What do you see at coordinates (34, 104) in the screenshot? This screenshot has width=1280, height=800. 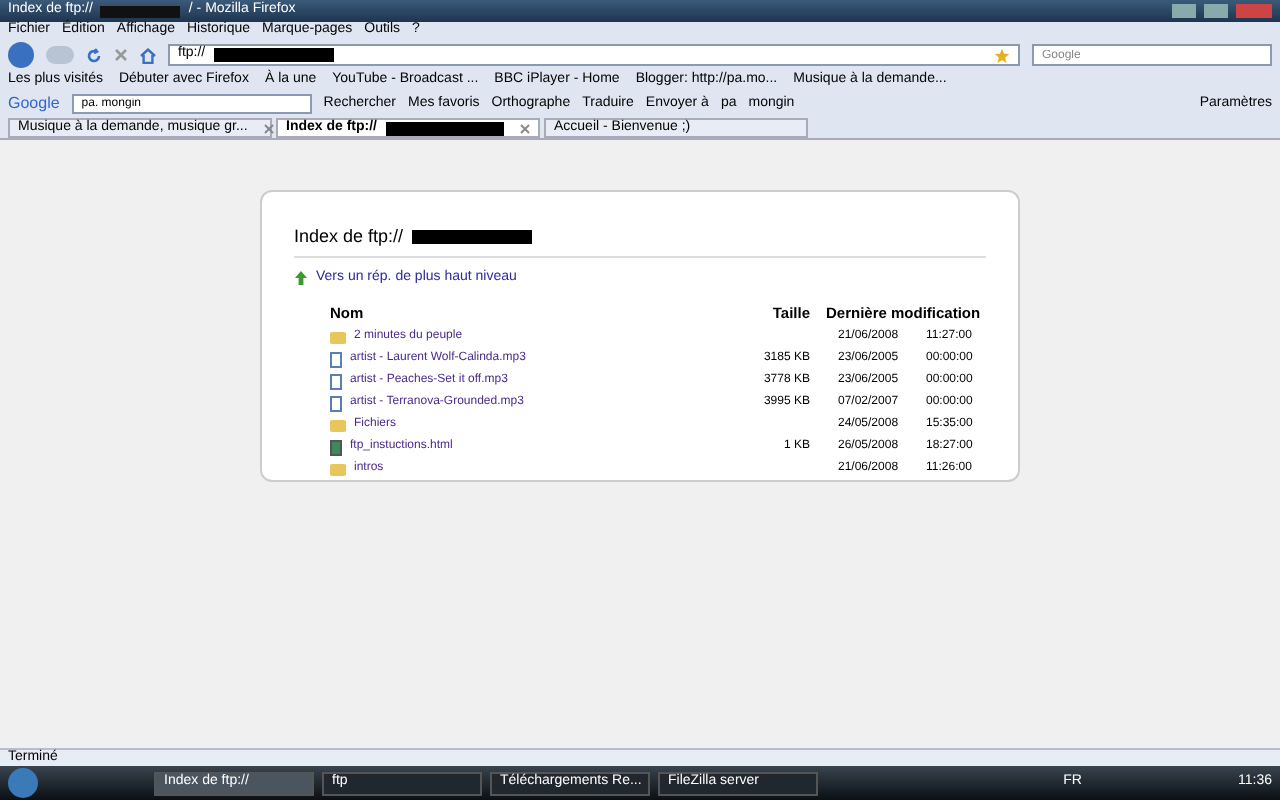 I see `google-logo: Google` at bounding box center [34, 104].